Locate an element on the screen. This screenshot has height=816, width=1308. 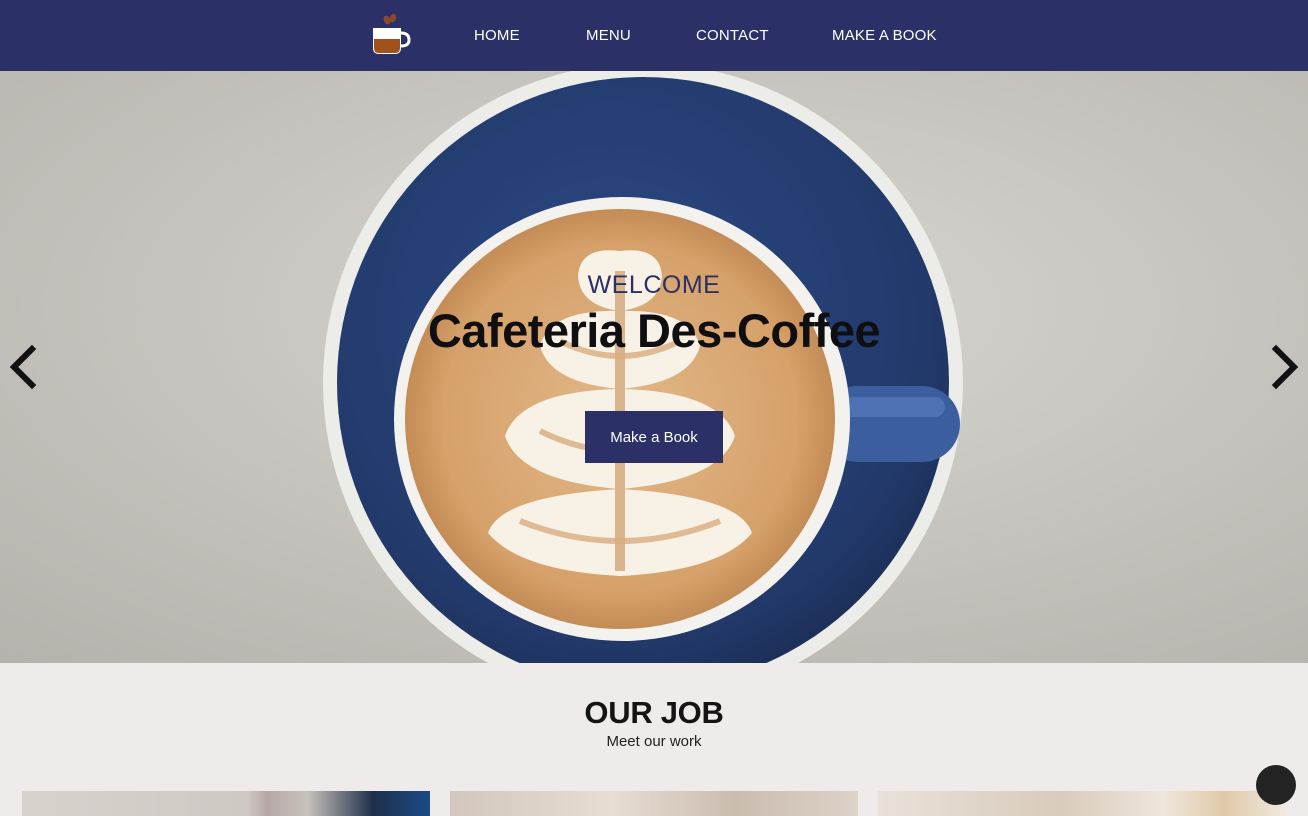
top-navbar: HOME MENU CONTACT MAKE A BOOK is located at coordinates (654, 35).